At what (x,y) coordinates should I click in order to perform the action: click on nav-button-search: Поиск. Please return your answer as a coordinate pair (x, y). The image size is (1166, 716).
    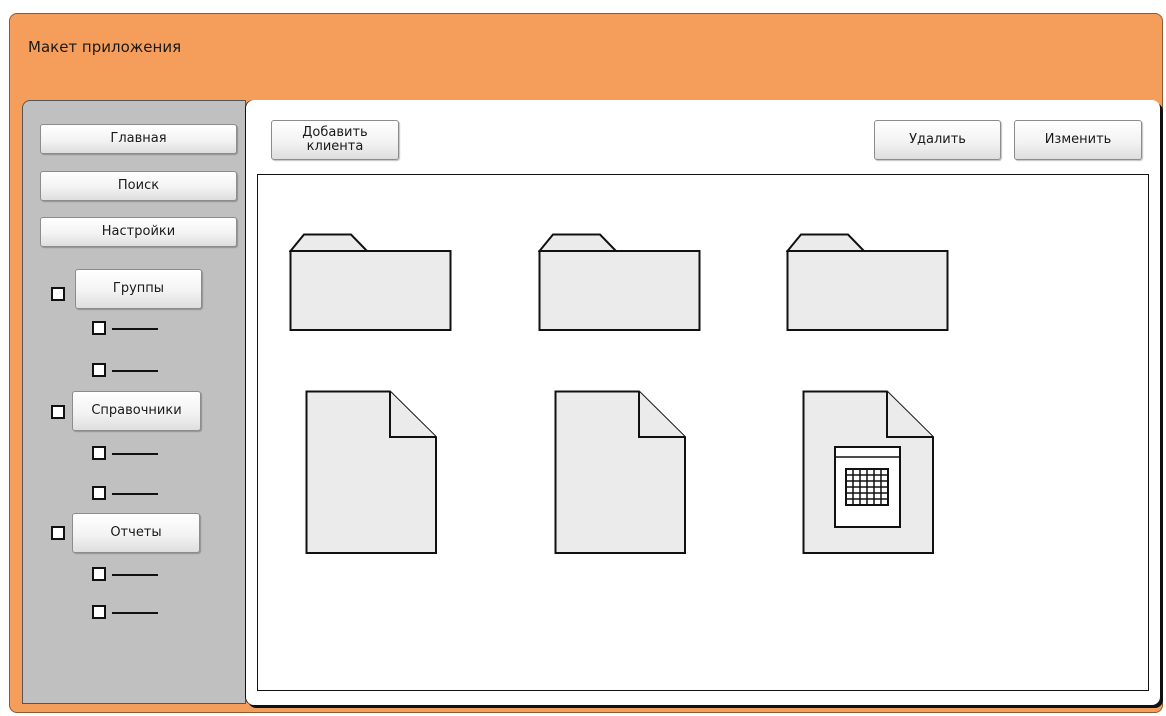
    Looking at the image, I should click on (138, 186).